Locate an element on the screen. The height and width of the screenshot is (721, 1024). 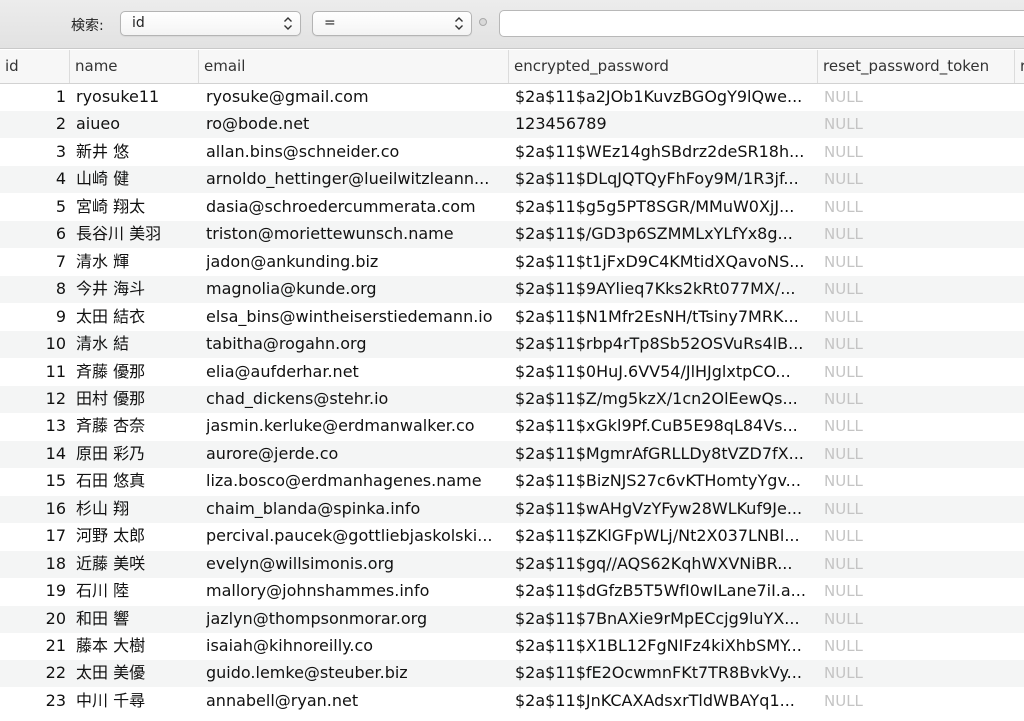
cell-id: 10 is located at coordinates (33, 344).